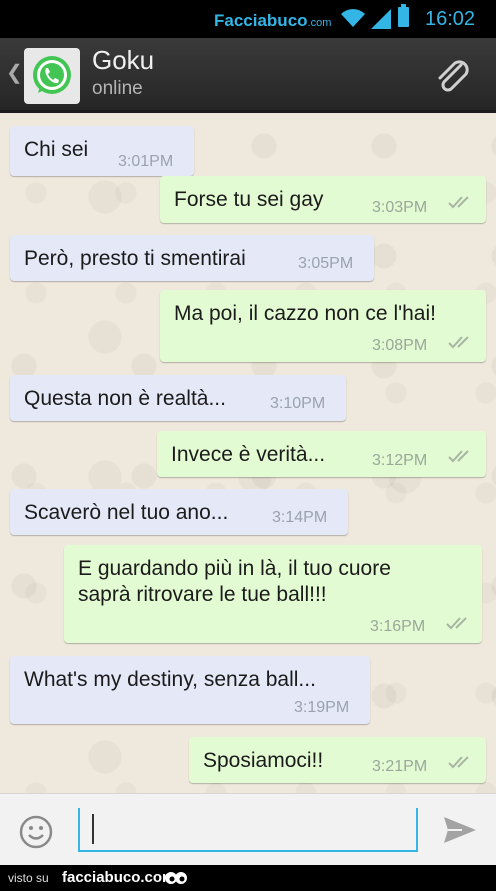  Describe the element at coordinates (460, 830) in the screenshot. I see `send-icon` at that location.